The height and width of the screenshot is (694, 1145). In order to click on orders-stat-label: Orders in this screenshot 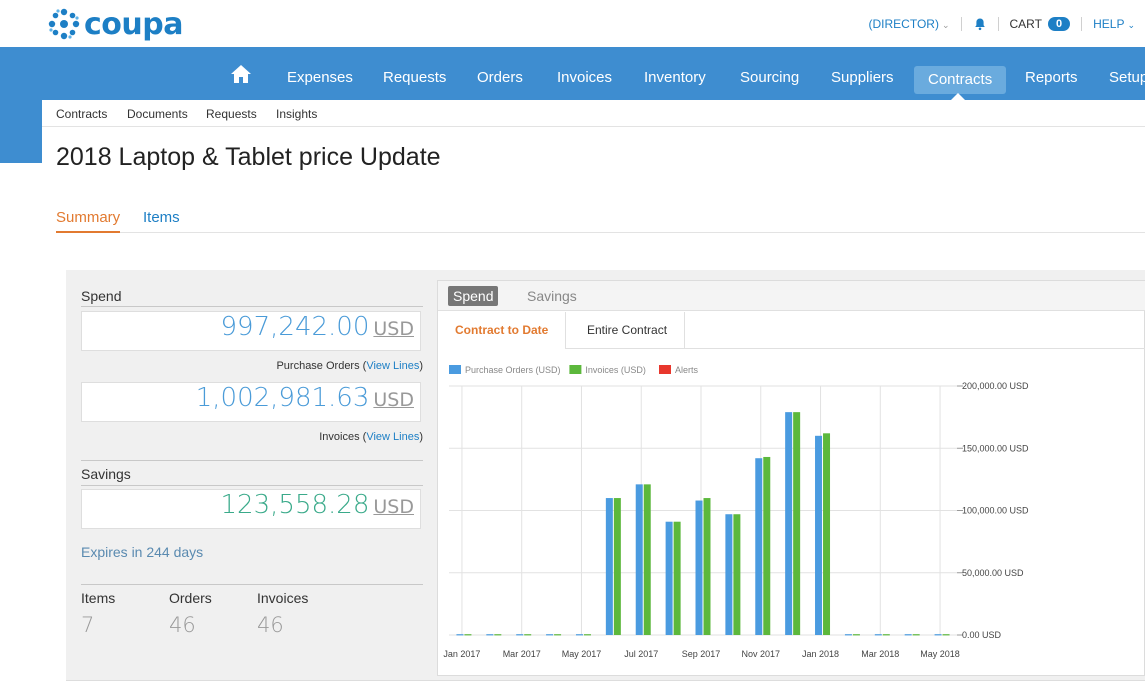, I will do `click(190, 598)`.